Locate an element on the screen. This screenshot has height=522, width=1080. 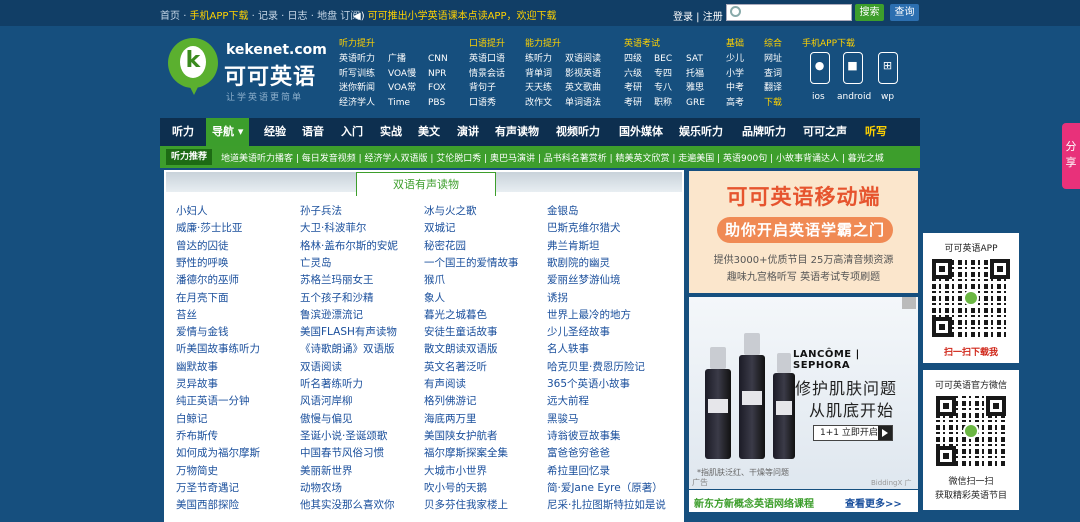
book-link: 黑骏马 is located at coordinates (563, 419).